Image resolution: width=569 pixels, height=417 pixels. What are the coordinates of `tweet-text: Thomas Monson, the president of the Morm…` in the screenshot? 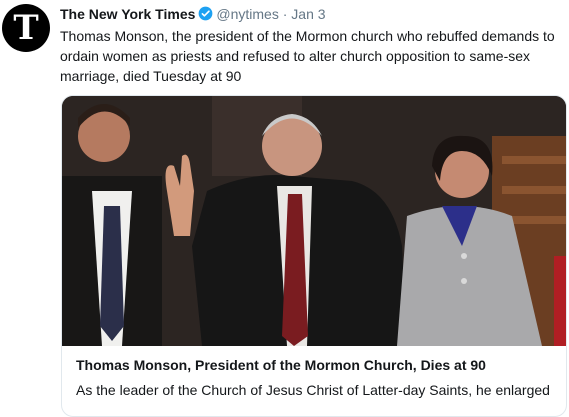 It's located at (307, 56).